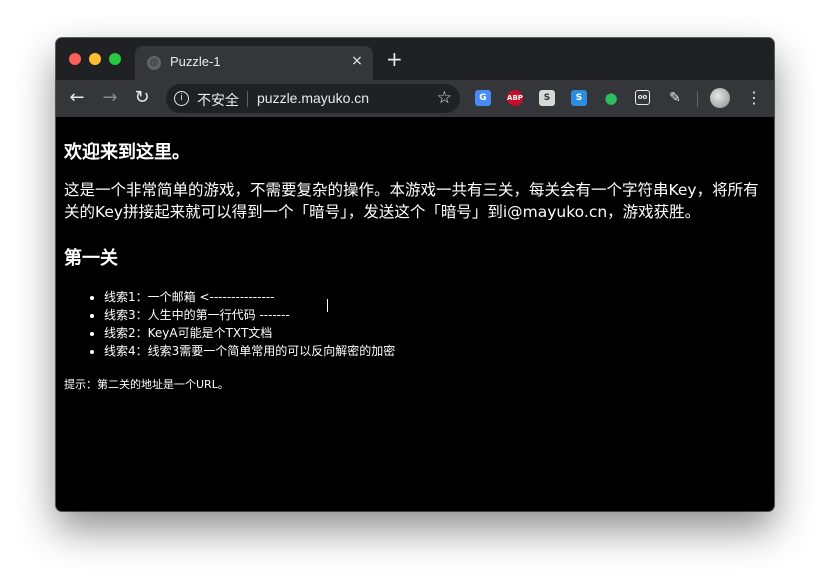  What do you see at coordinates (181, 98) in the screenshot?
I see `info-icon: i` at bounding box center [181, 98].